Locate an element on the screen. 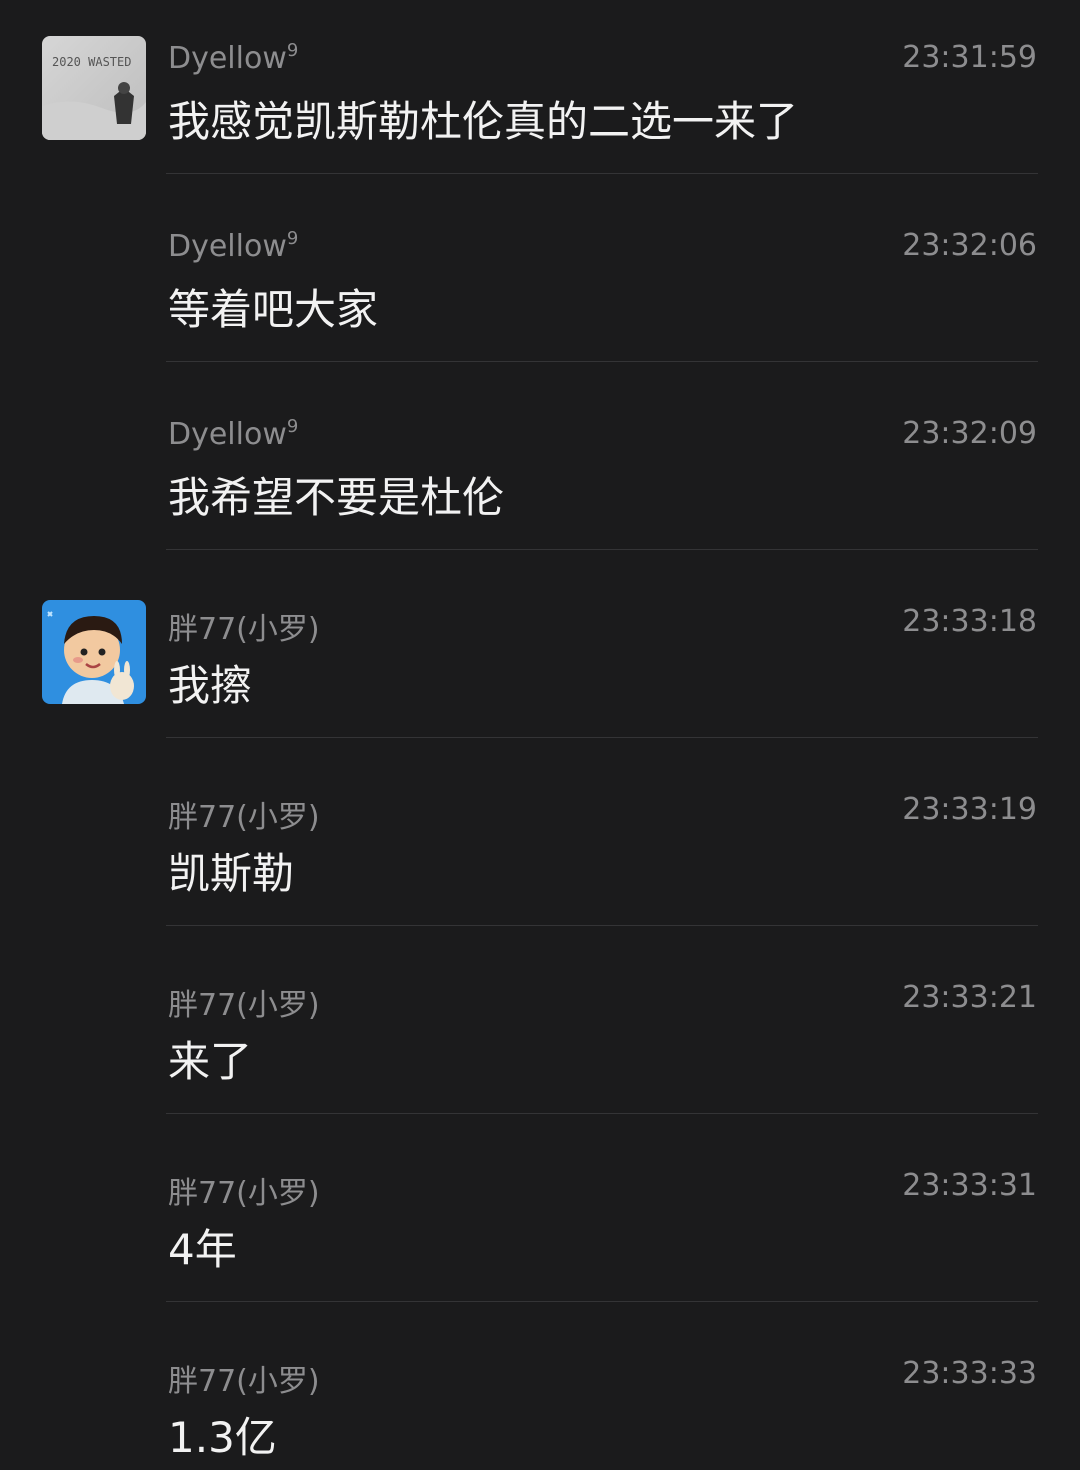 Image resolution: width=1080 pixels, height=1470 pixels. message-timestamp: 23:33:31 is located at coordinates (969, 1185).